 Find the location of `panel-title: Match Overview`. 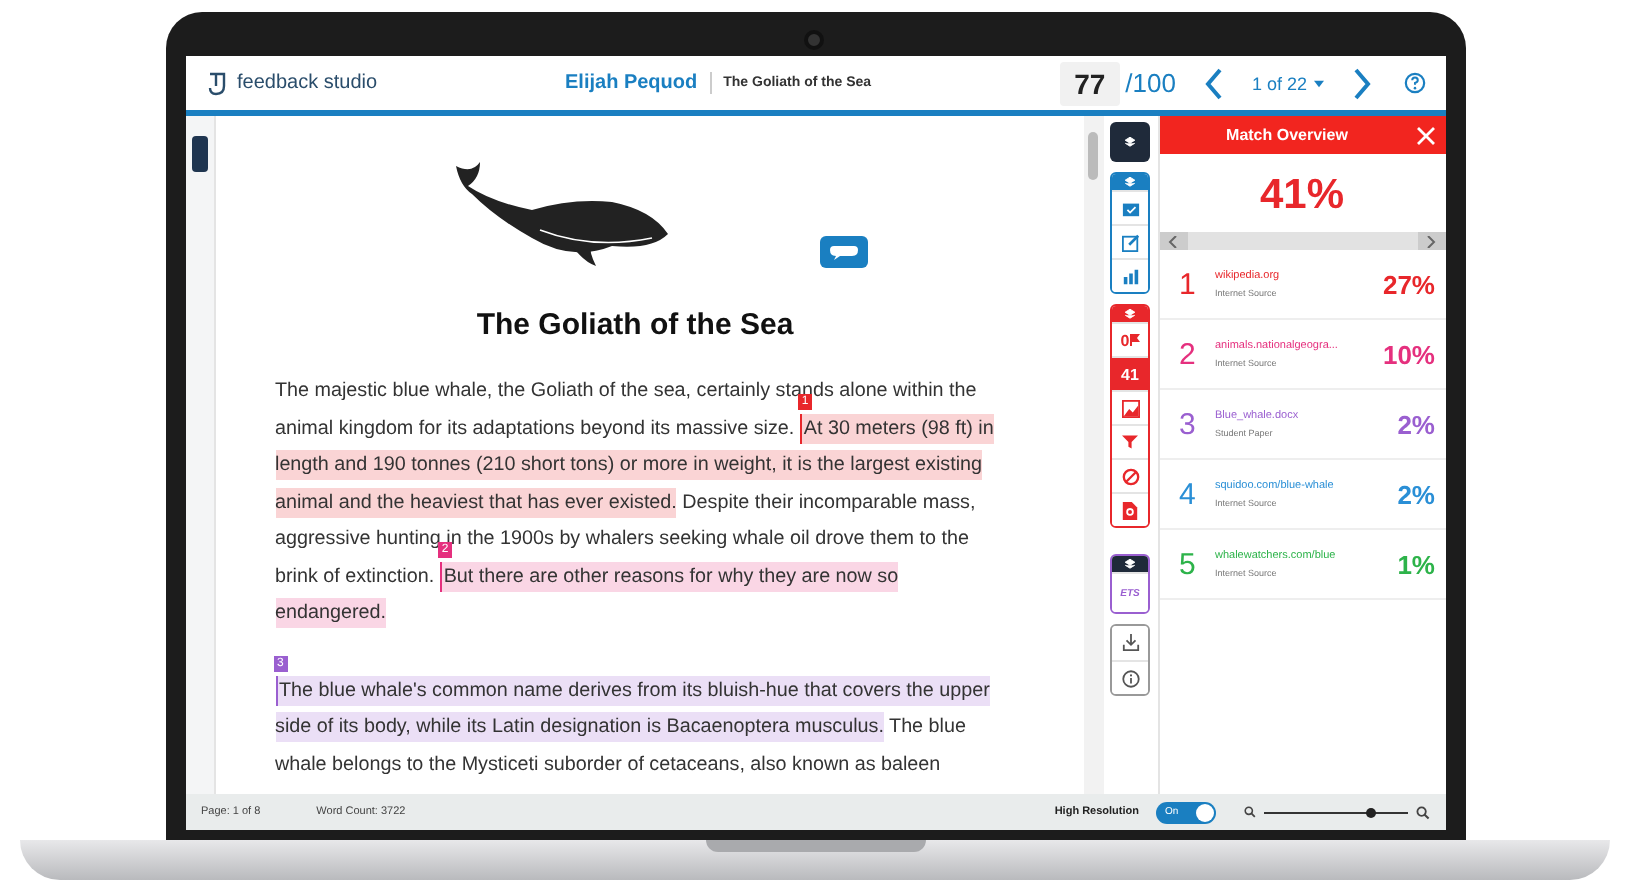

panel-title: Match Overview is located at coordinates (1287, 135).